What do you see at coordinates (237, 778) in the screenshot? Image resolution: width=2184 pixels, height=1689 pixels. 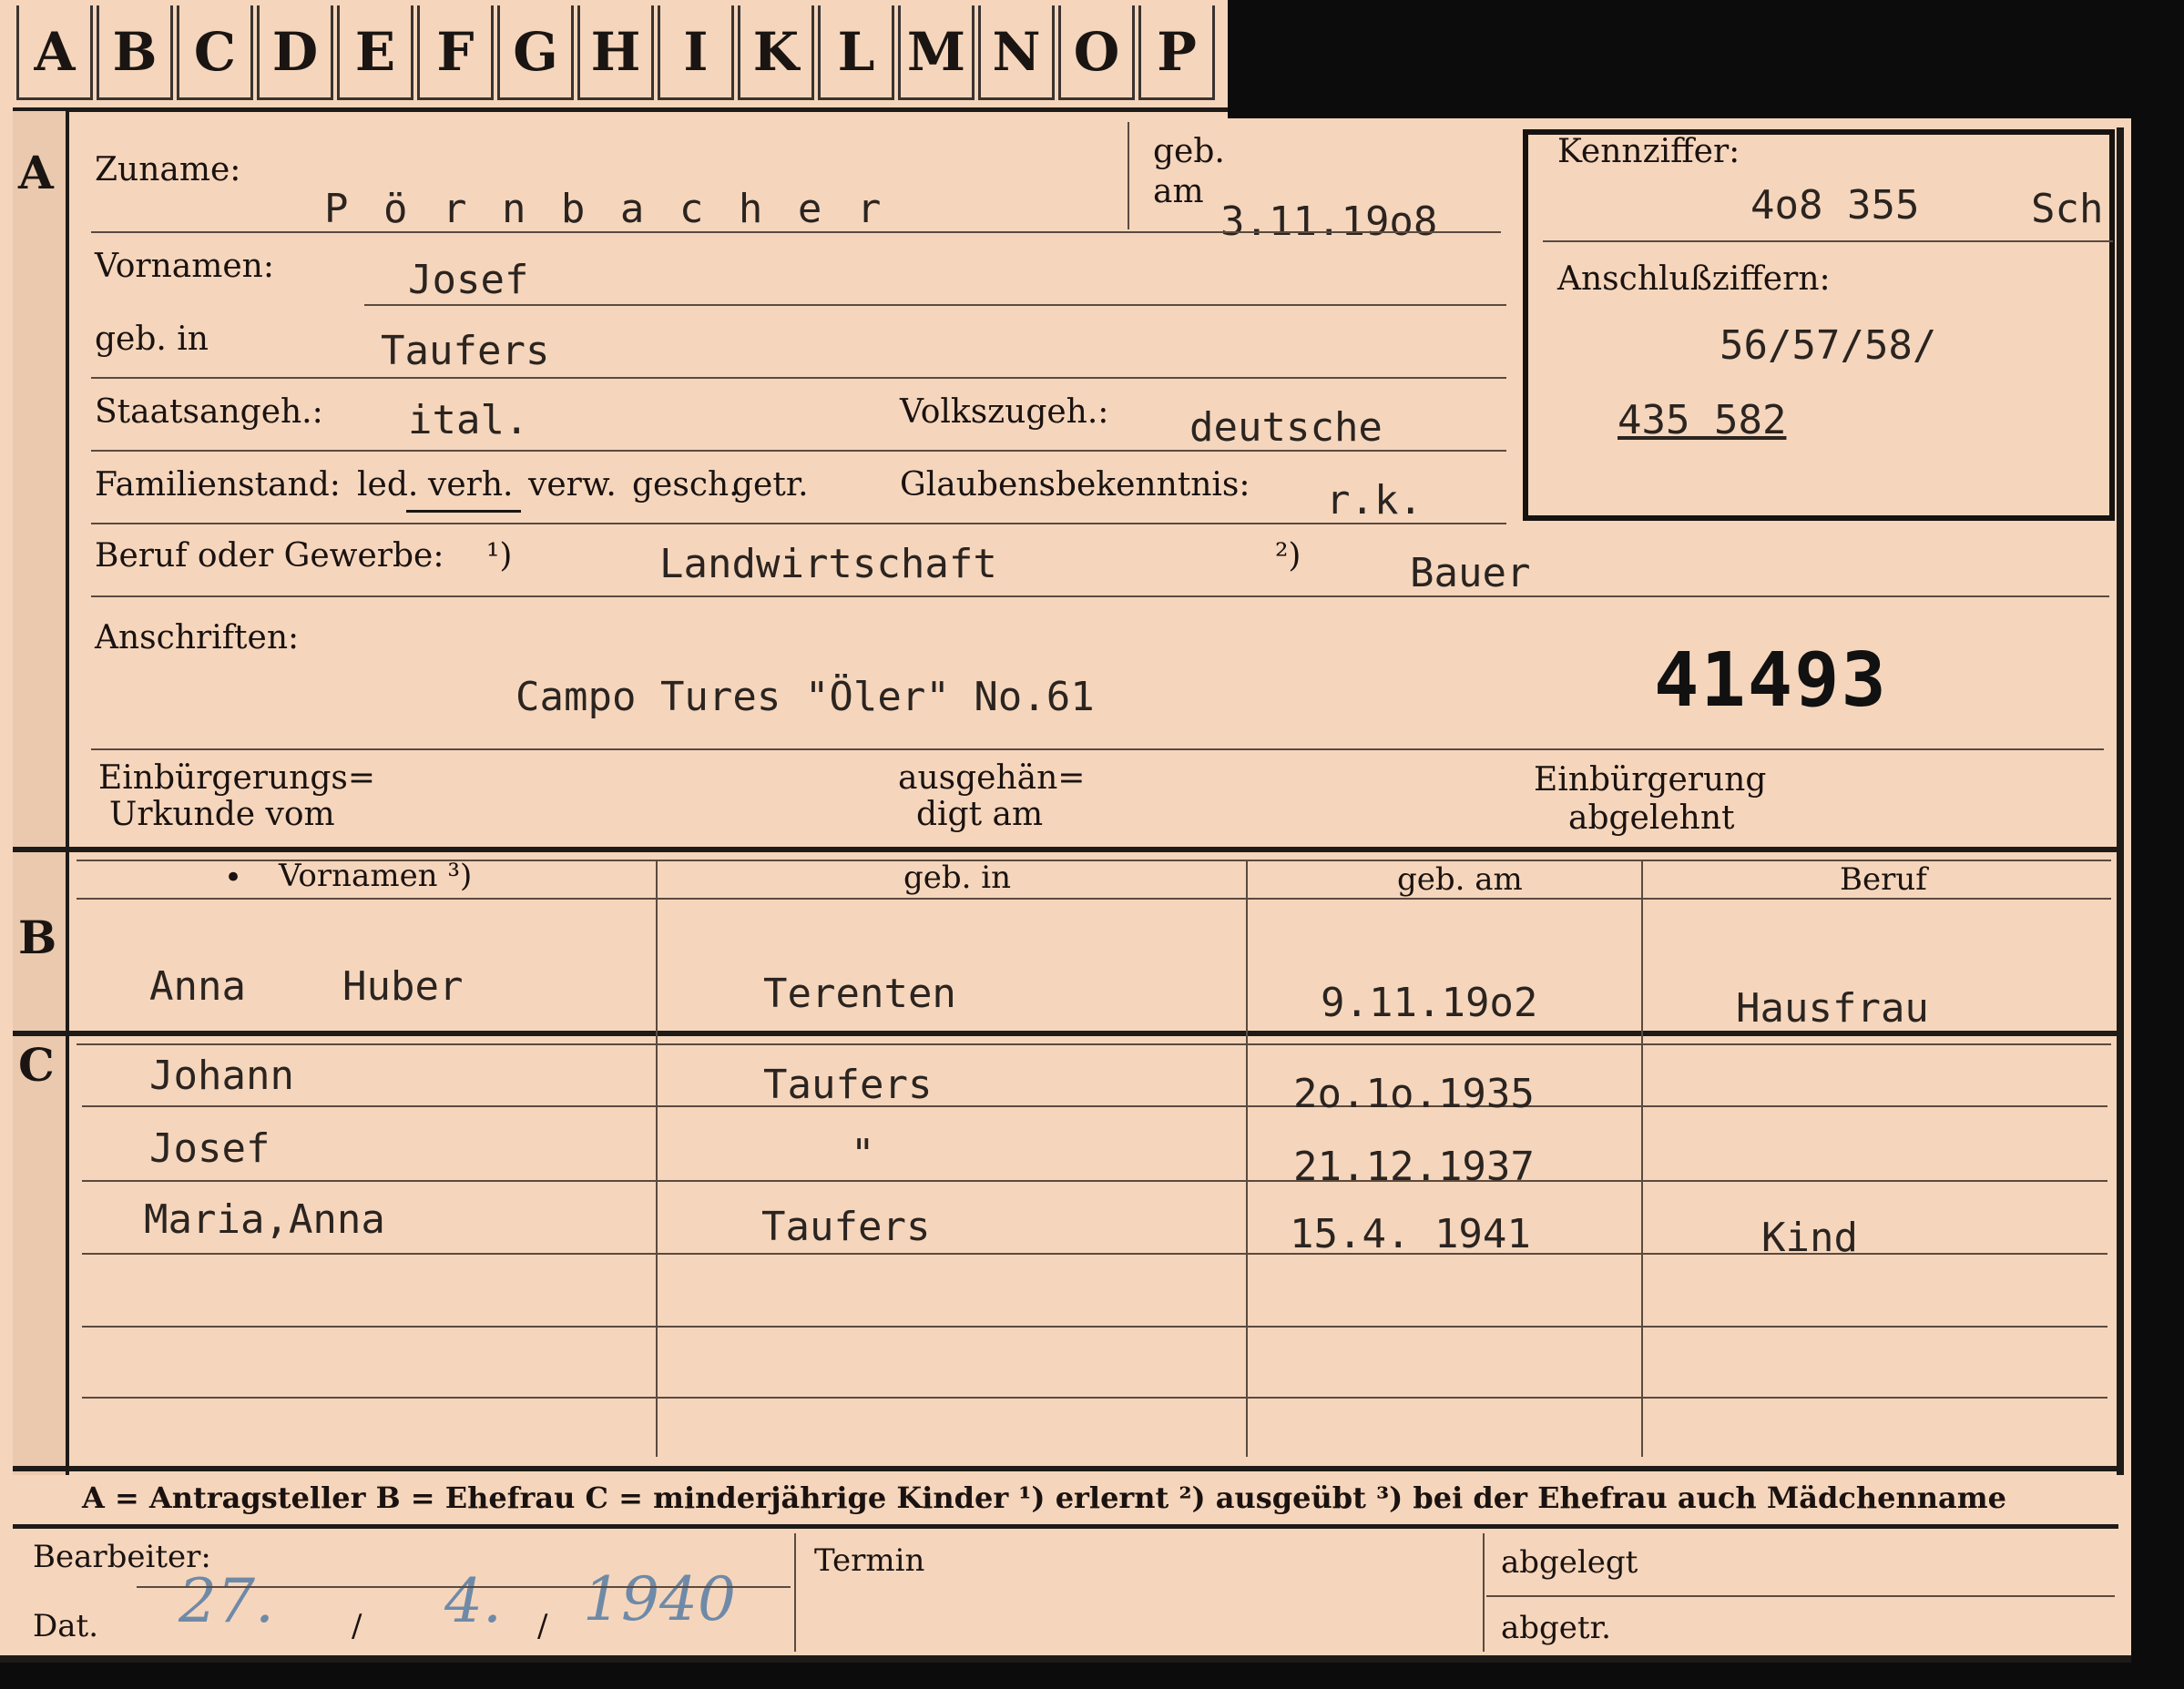 I see `naturalization-cert-label-1: Einbürgerungs=` at bounding box center [237, 778].